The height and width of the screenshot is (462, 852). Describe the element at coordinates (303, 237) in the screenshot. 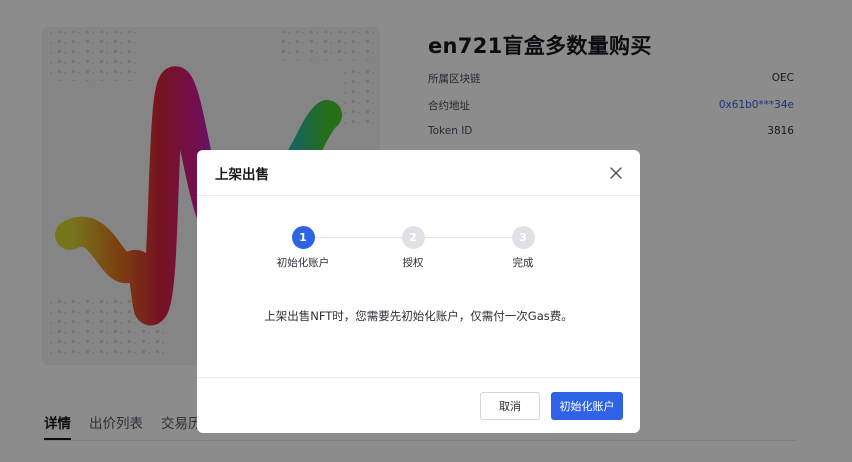

I see `step-number: 1` at that location.